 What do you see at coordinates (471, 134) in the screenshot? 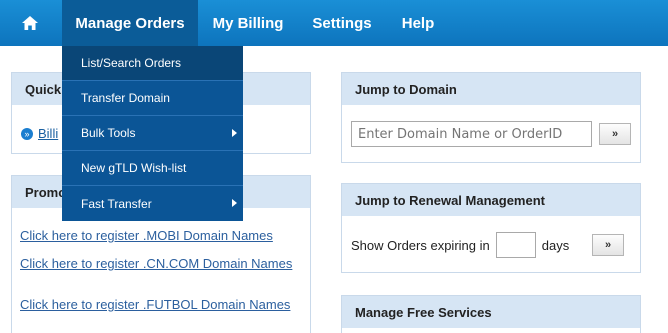
I see `domain-search-input` at bounding box center [471, 134].